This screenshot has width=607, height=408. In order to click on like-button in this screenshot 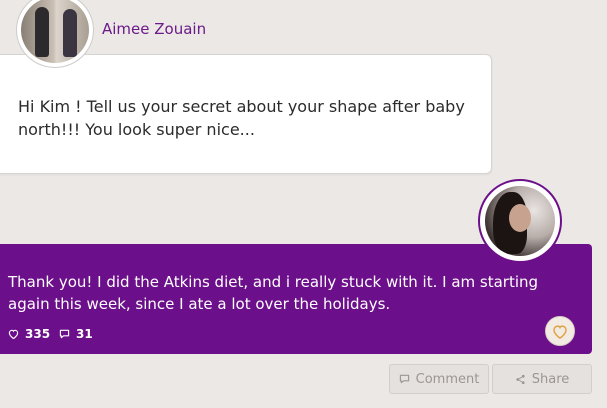, I will do `click(560, 331)`.